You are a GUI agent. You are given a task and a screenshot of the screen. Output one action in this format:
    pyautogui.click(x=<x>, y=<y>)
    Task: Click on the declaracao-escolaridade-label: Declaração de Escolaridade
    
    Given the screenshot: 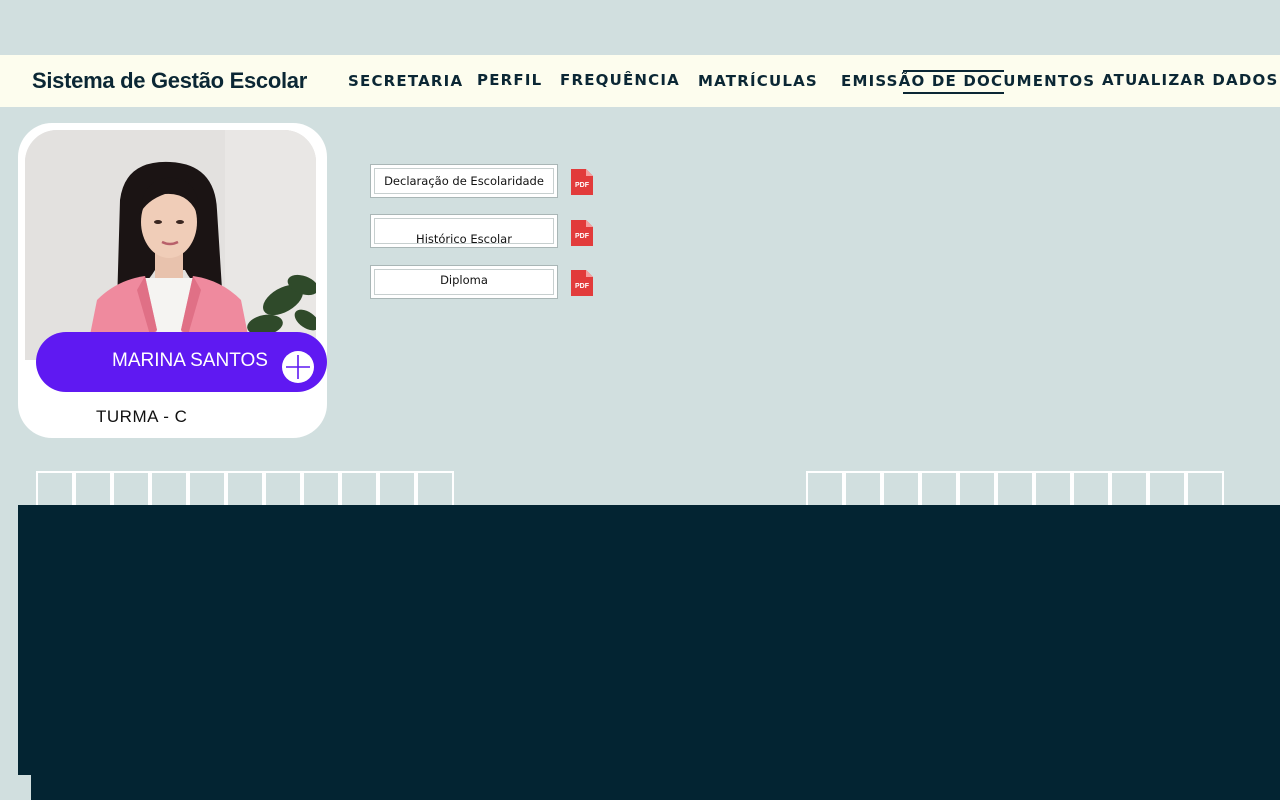 What is the action you would take?
    pyautogui.click(x=464, y=181)
    